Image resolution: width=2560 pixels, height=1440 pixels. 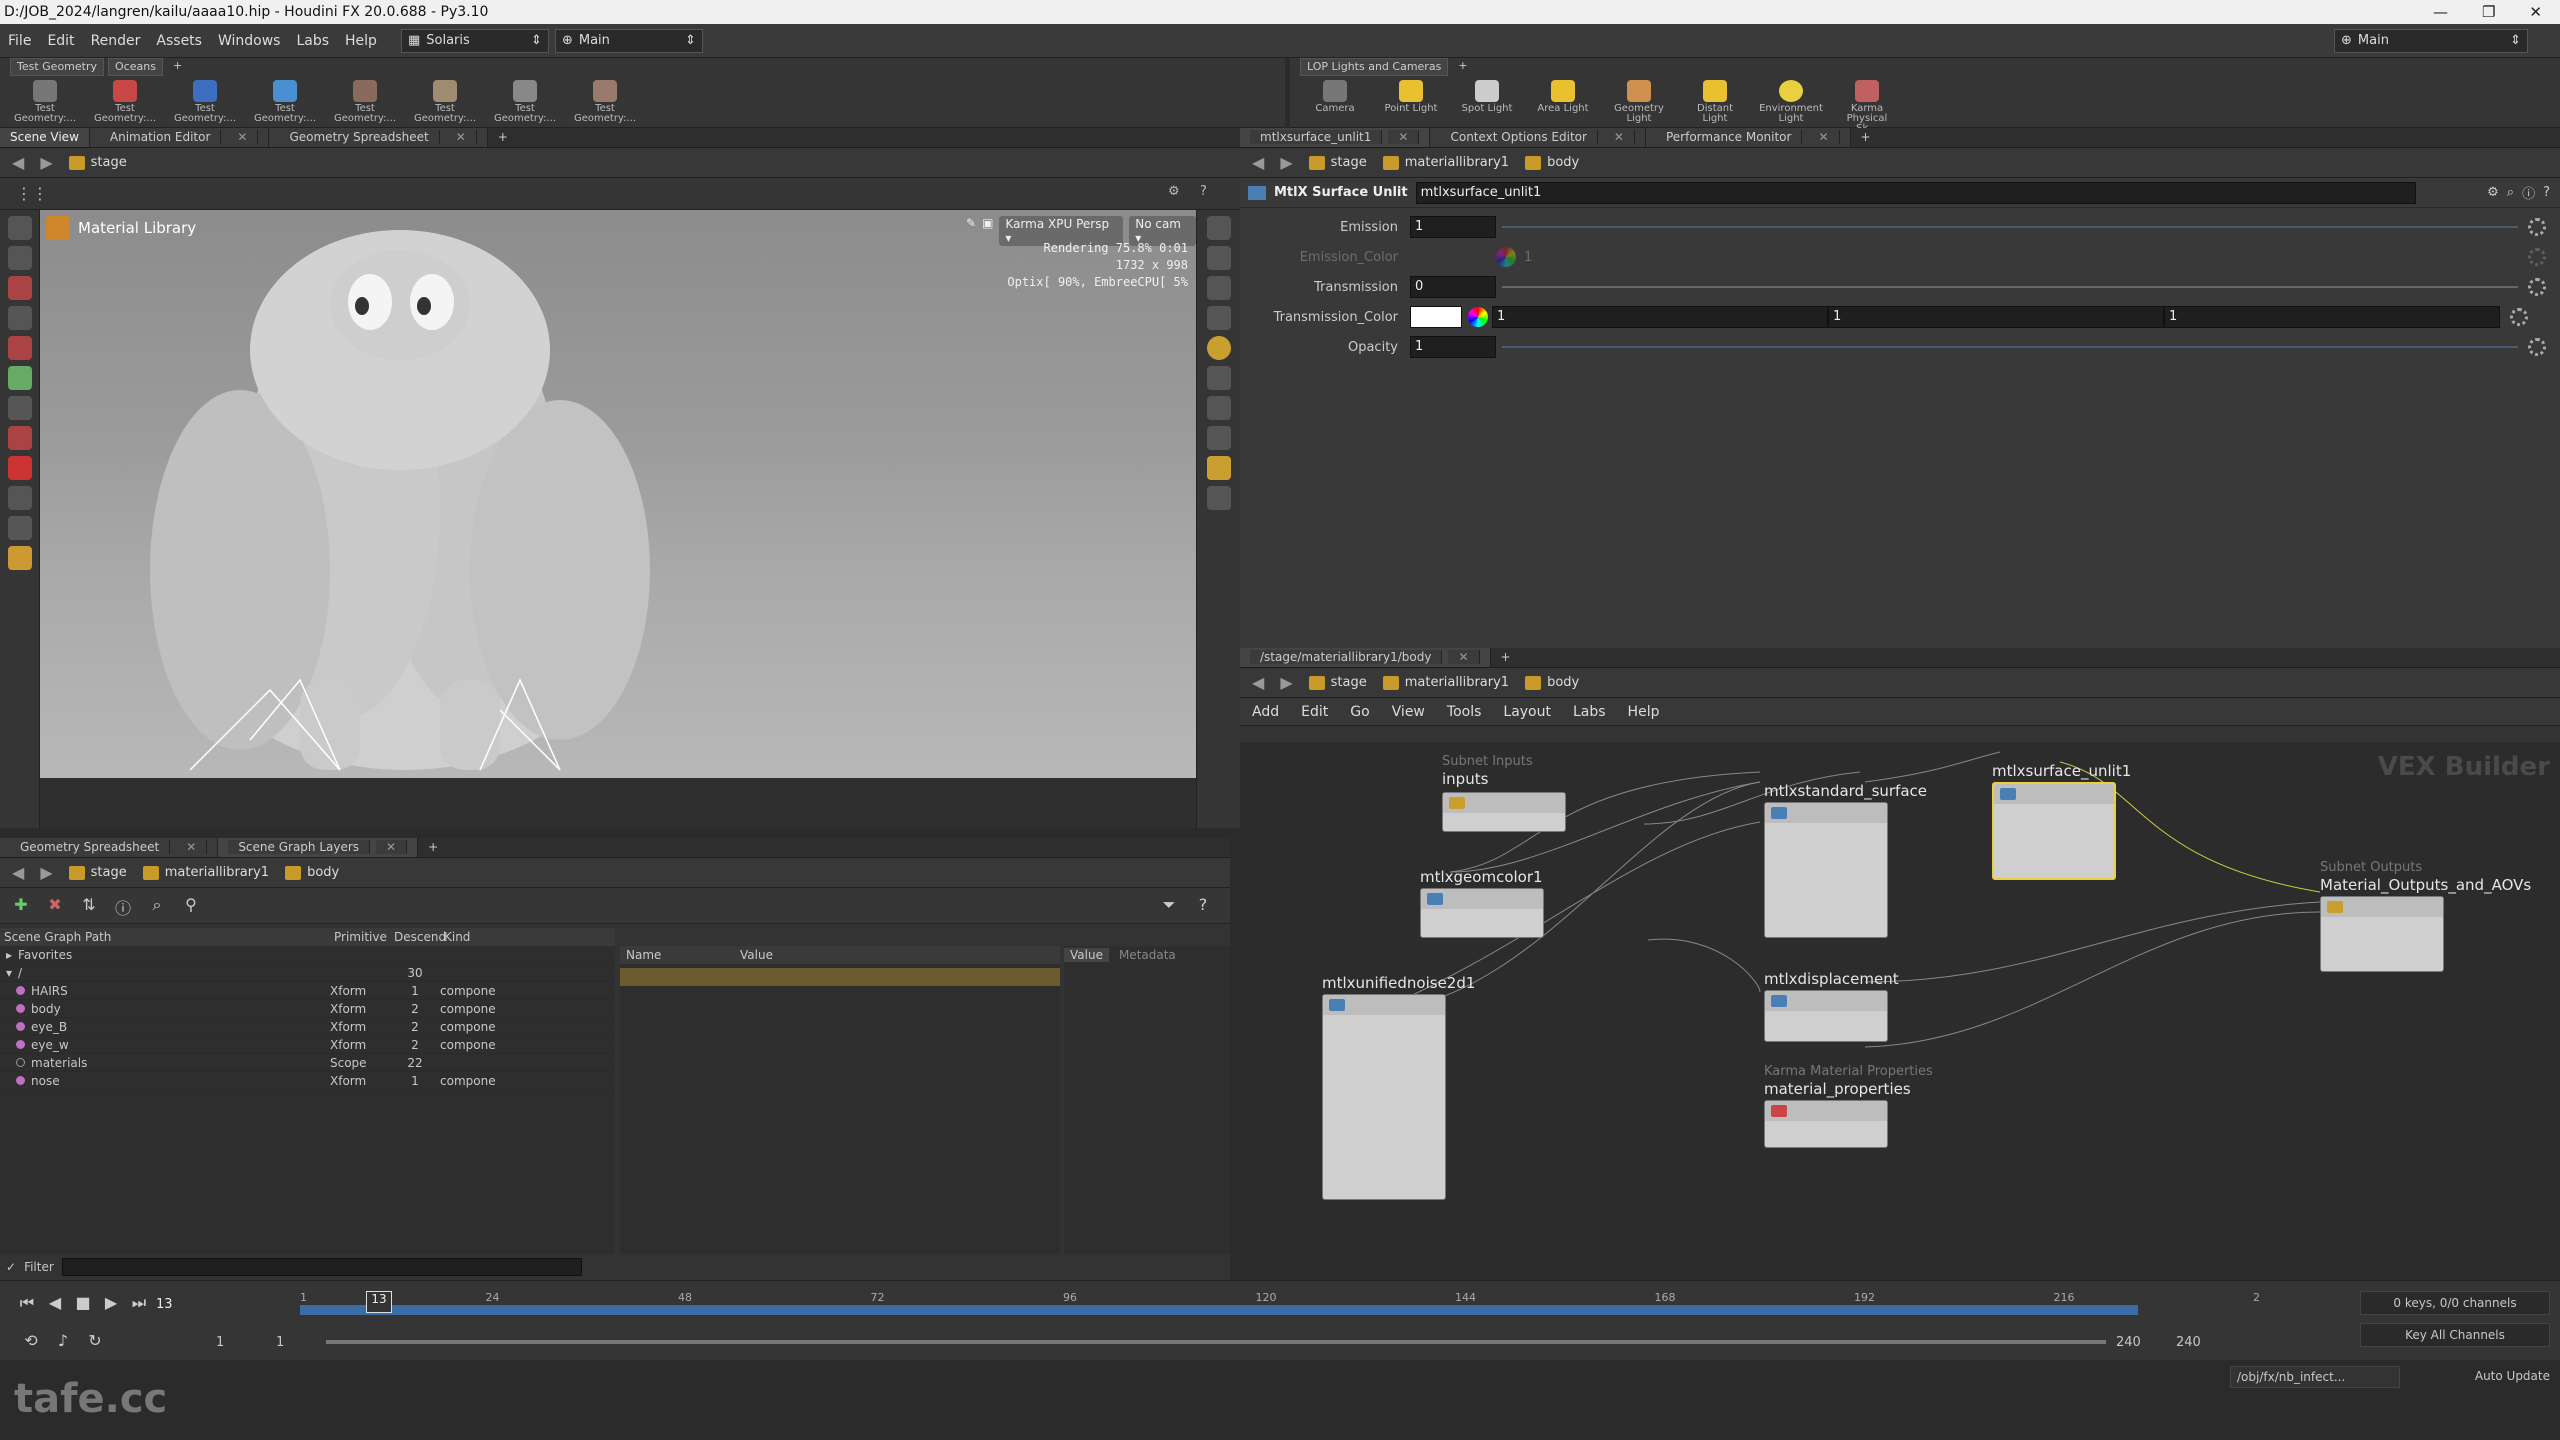 I want to click on view-tool-icon, so click(x=19, y=498).